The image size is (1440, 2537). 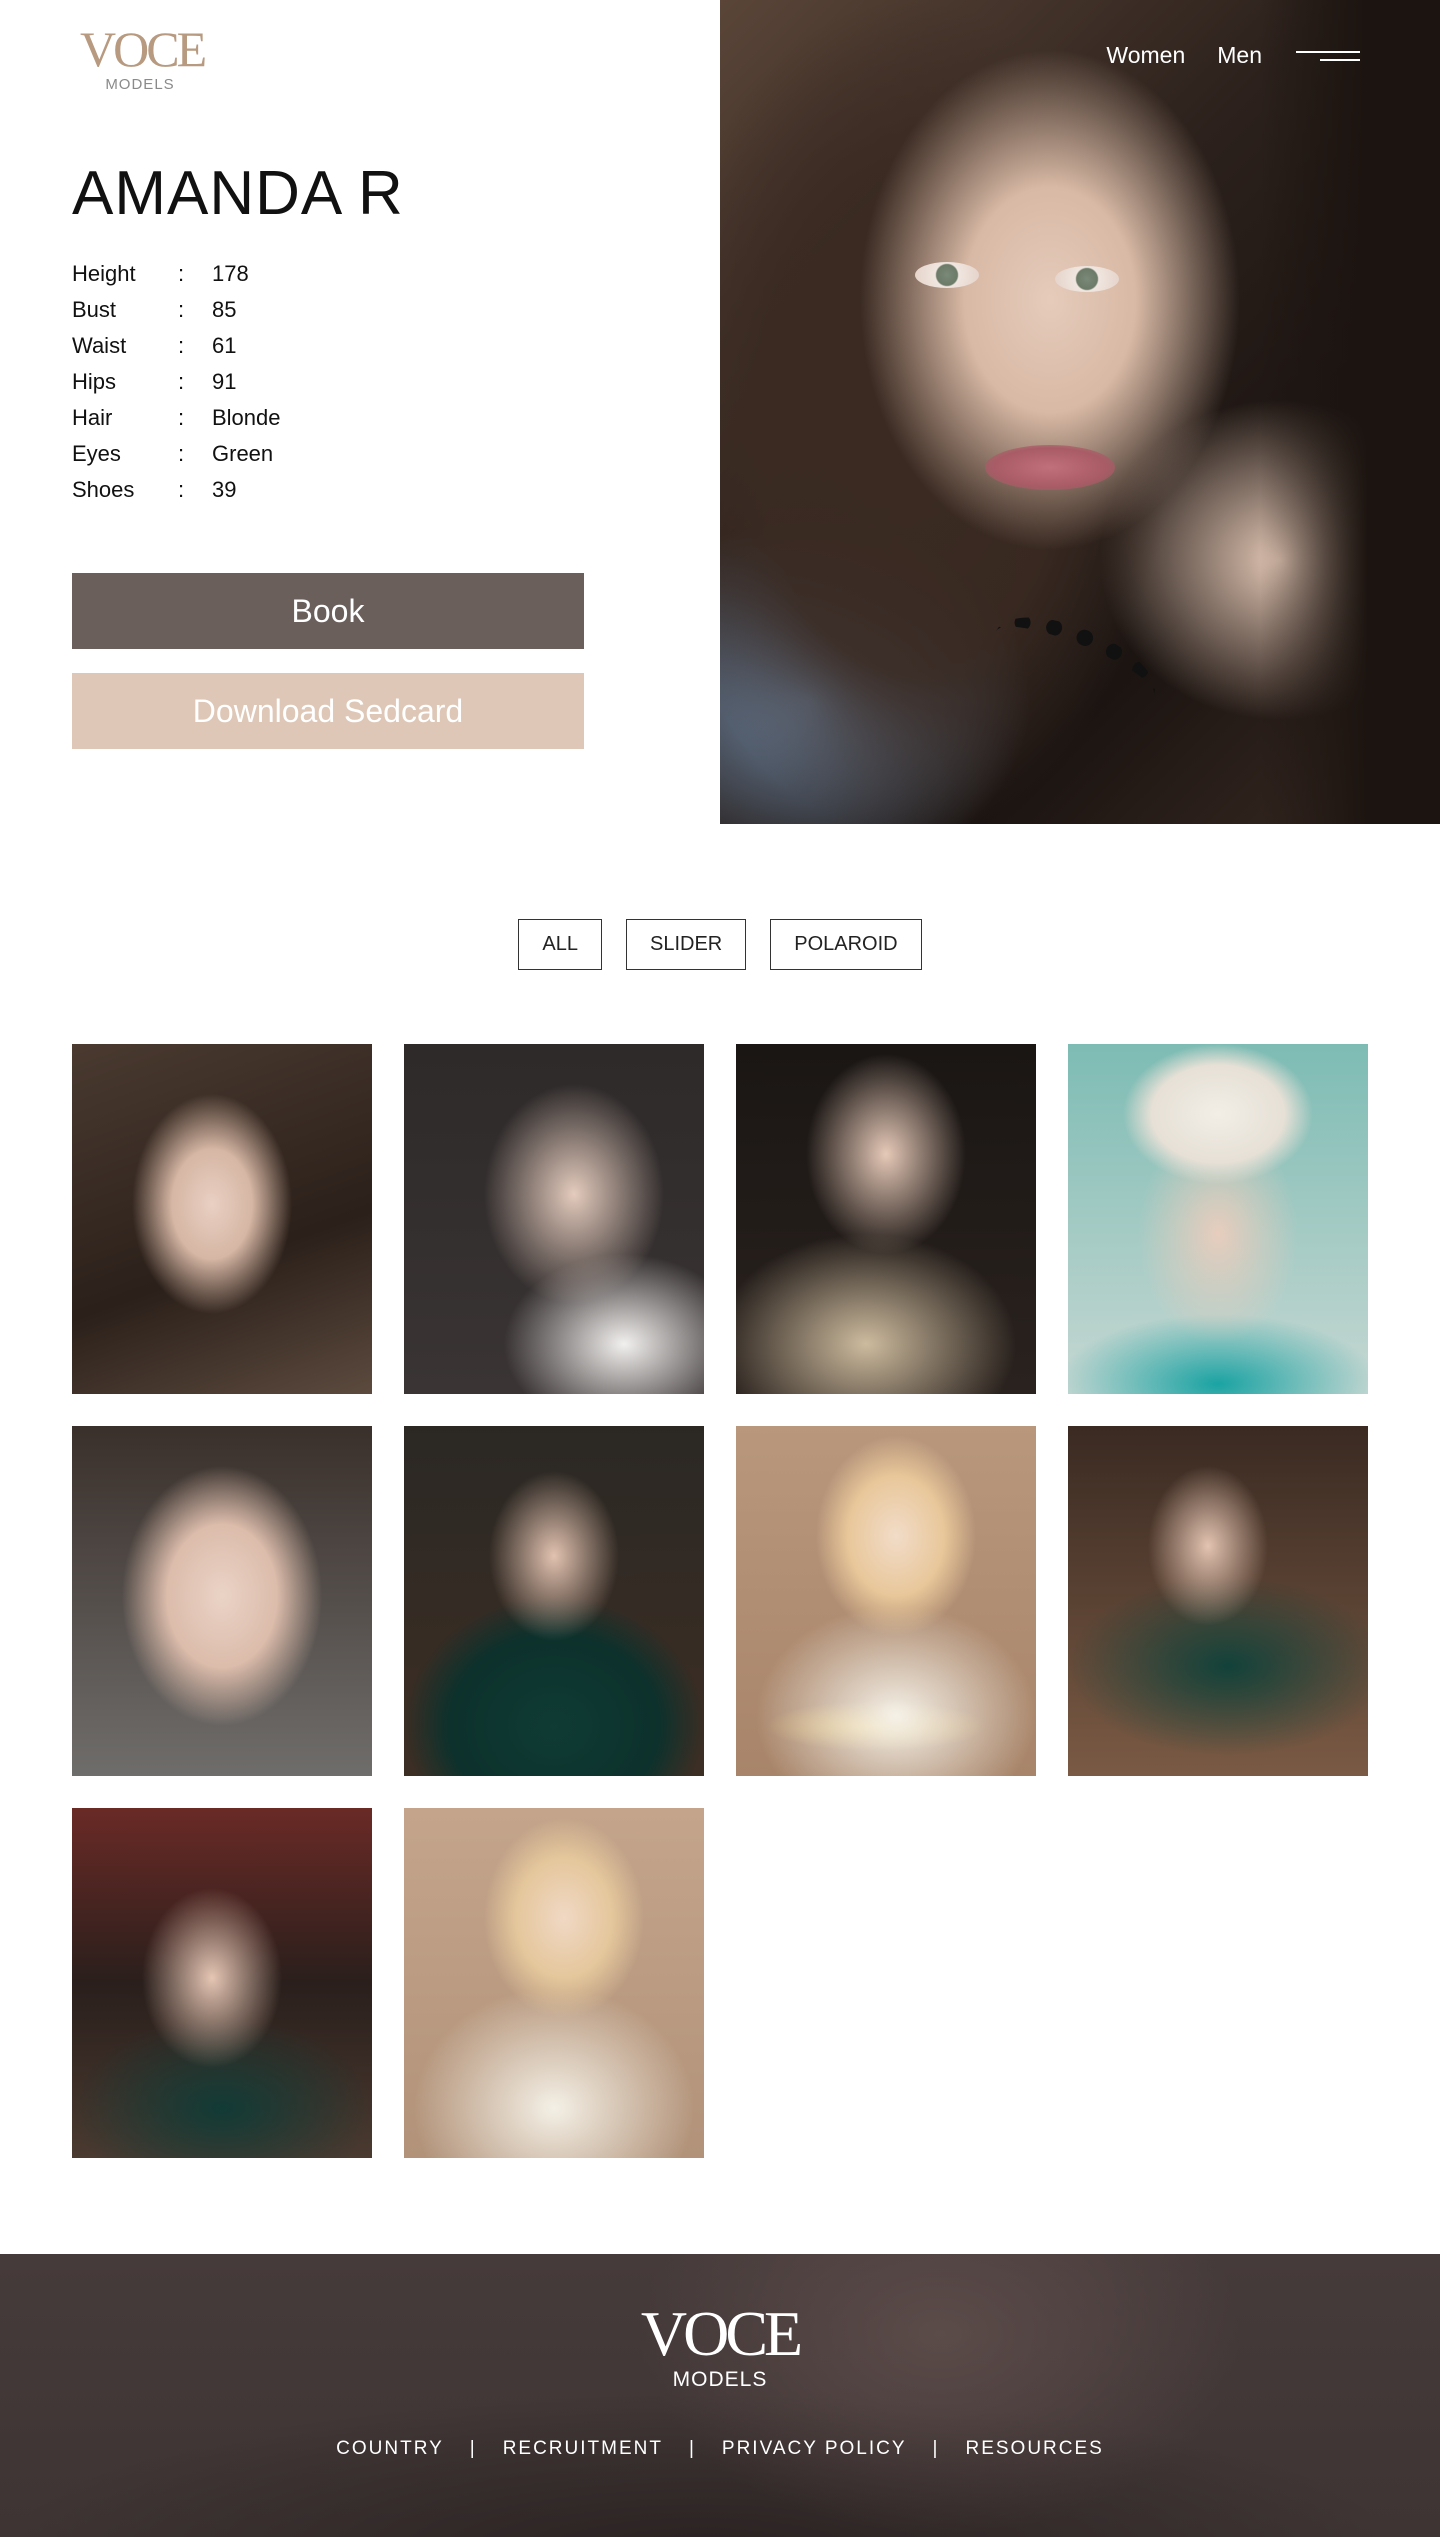 I want to click on measurement-row-waist: Waist : 61, so click(x=176, y=346).